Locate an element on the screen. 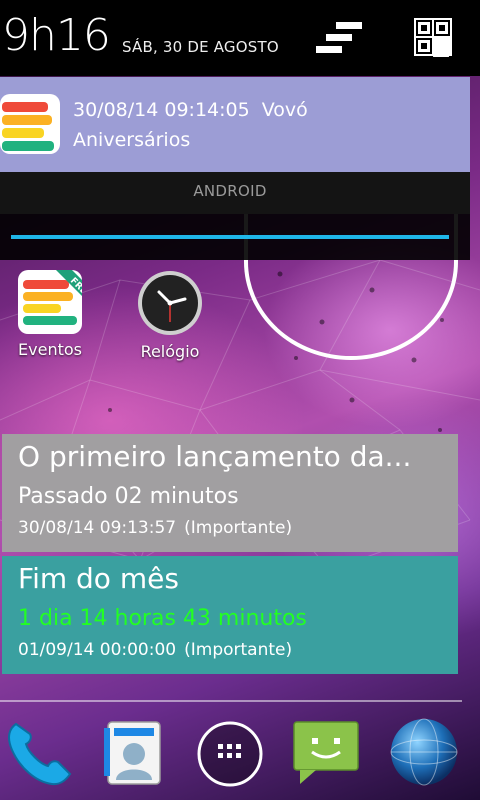 This screenshot has height=800, width=480. settings-sliders-icon is located at coordinates (340, 38).